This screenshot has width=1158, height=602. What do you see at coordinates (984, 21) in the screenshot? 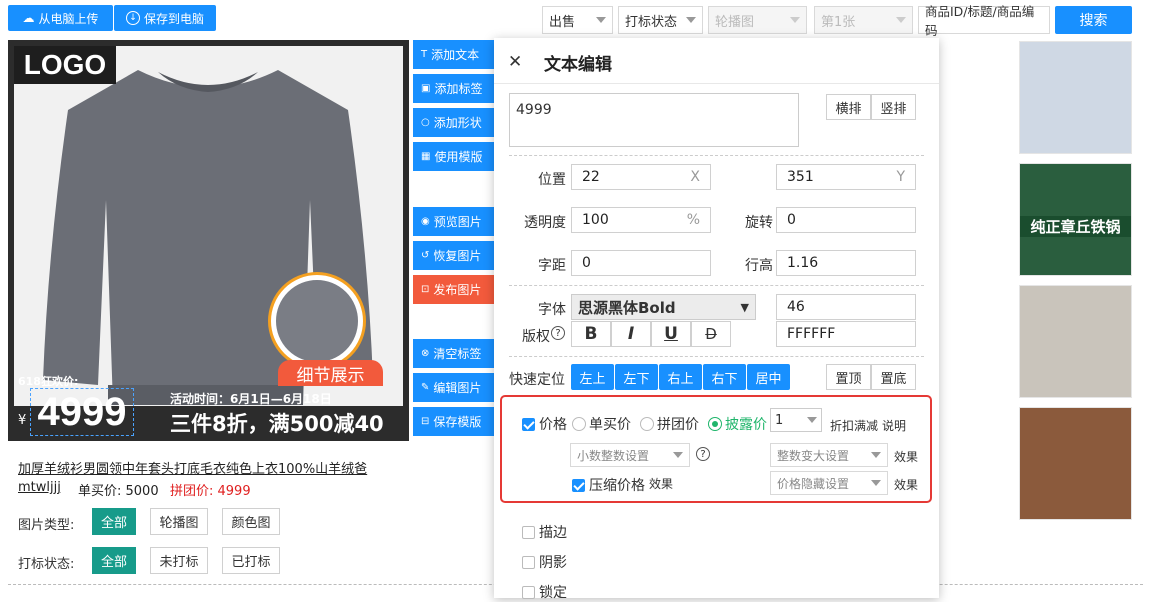
I see `search-input: 商品ID/标题/商品编码` at bounding box center [984, 21].